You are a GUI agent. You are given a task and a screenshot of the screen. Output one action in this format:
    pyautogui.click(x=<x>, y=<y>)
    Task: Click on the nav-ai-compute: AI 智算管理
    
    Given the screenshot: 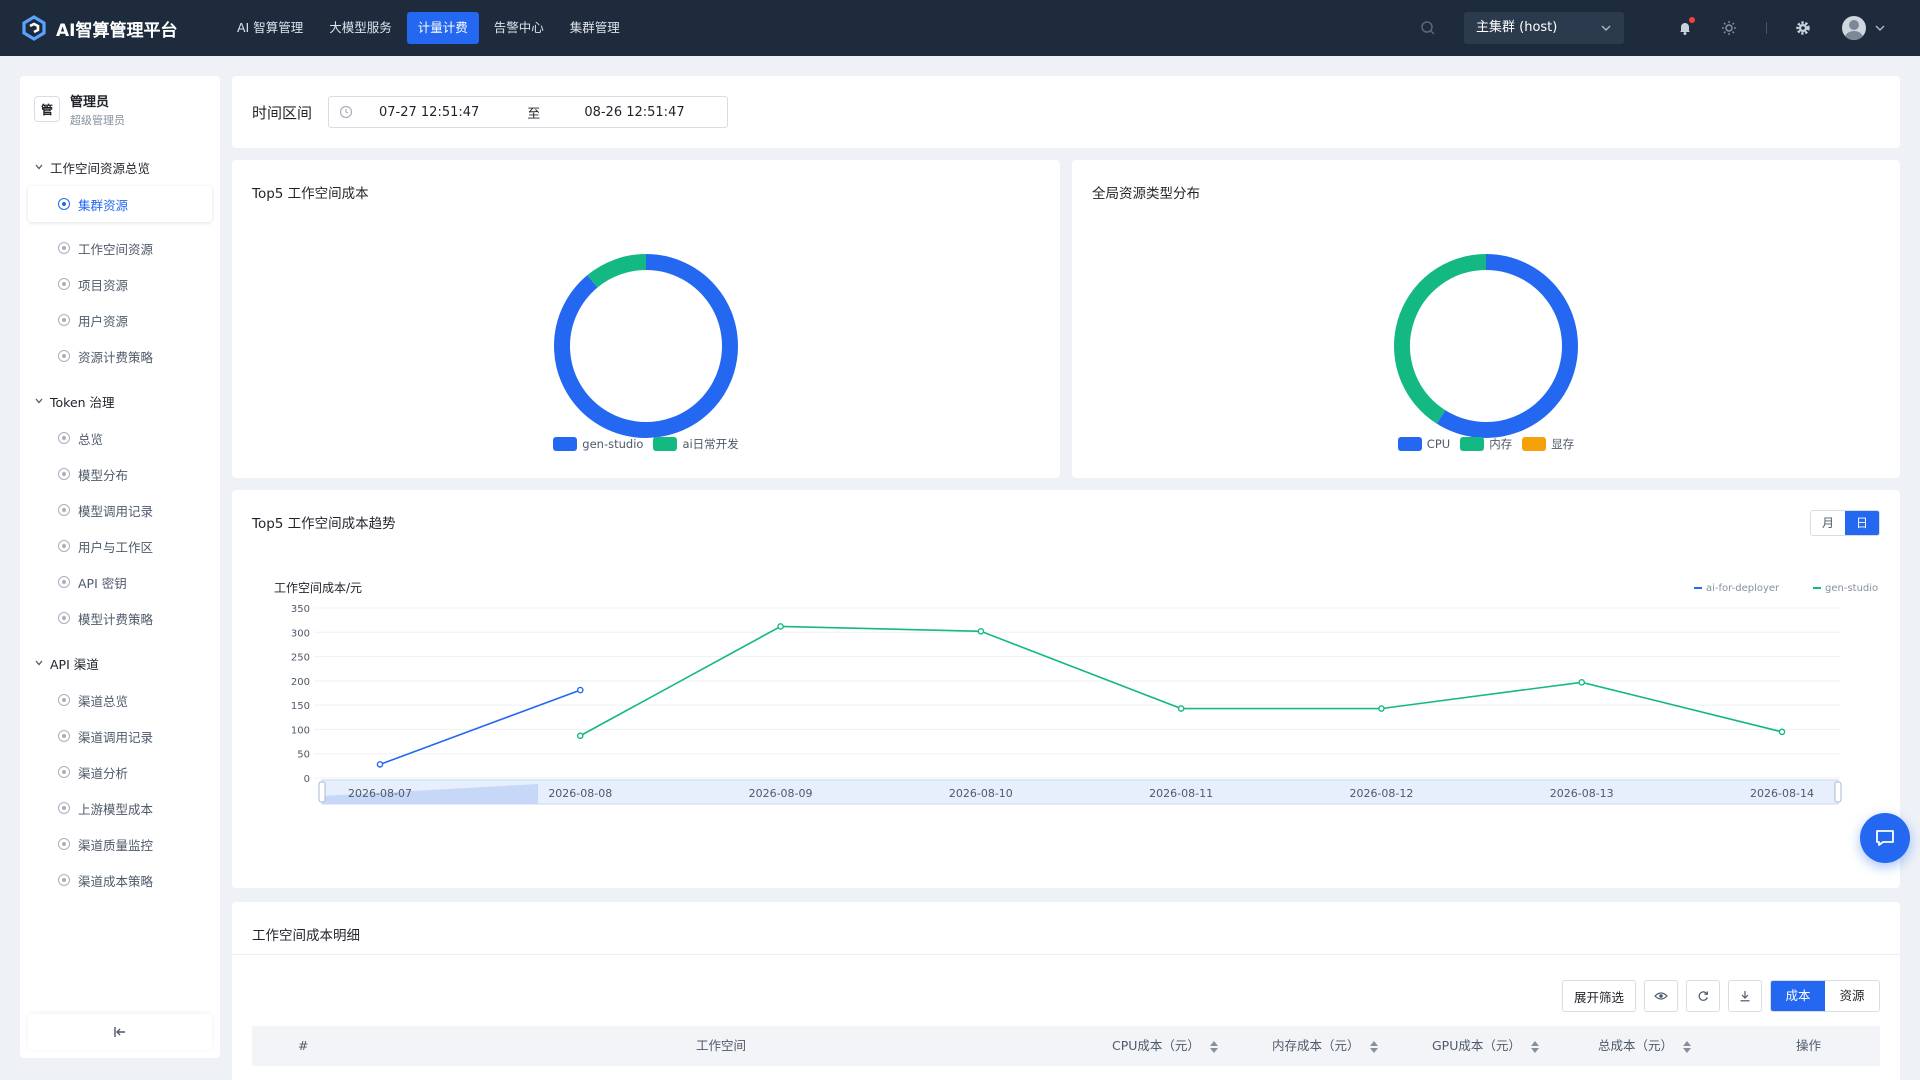 What is the action you would take?
    pyautogui.click(x=270, y=28)
    